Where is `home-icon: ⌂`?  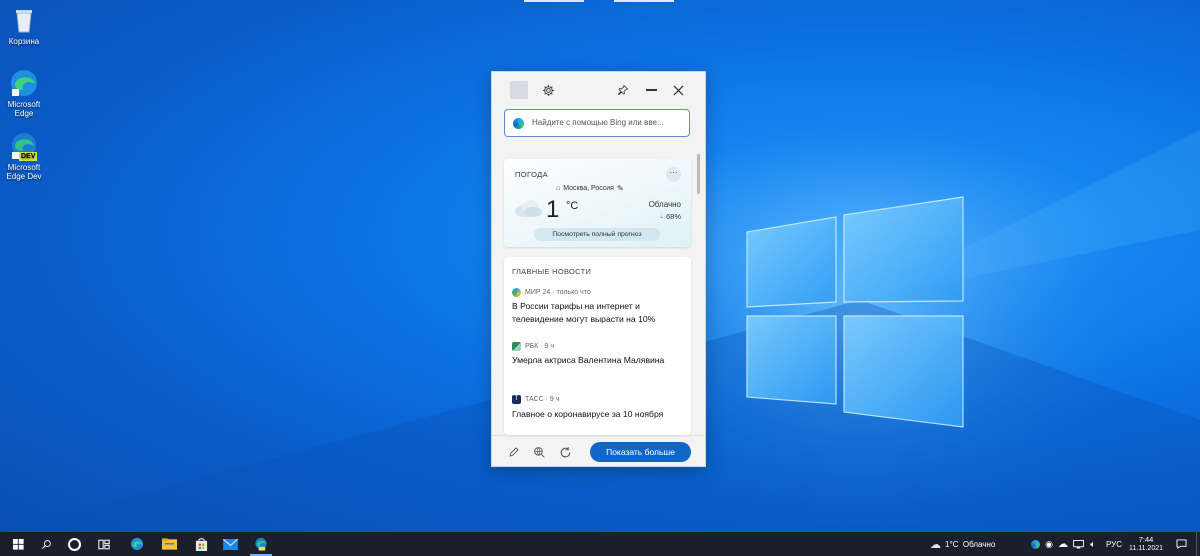
home-icon: ⌂ is located at coordinates (558, 188).